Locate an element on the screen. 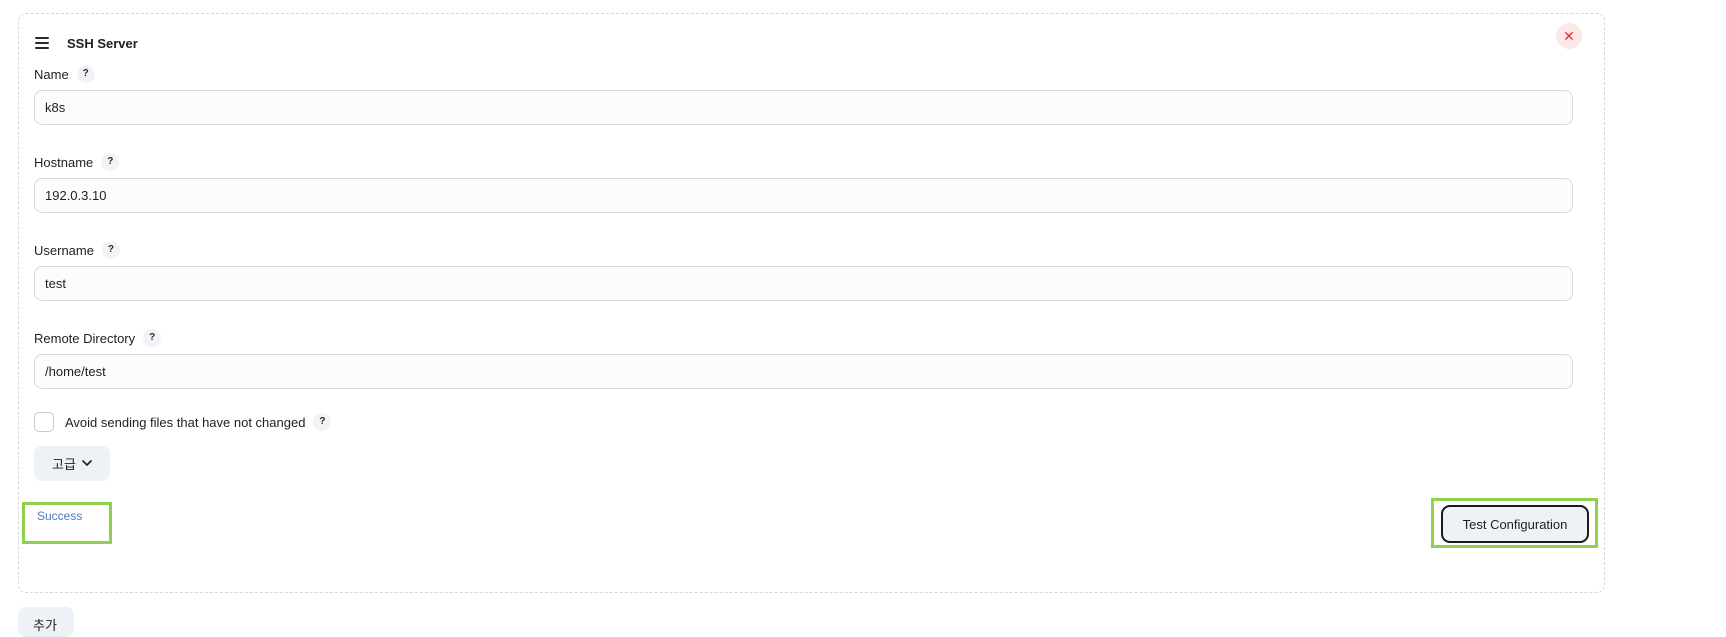  username-label-row: Username ? is located at coordinates (77, 250).